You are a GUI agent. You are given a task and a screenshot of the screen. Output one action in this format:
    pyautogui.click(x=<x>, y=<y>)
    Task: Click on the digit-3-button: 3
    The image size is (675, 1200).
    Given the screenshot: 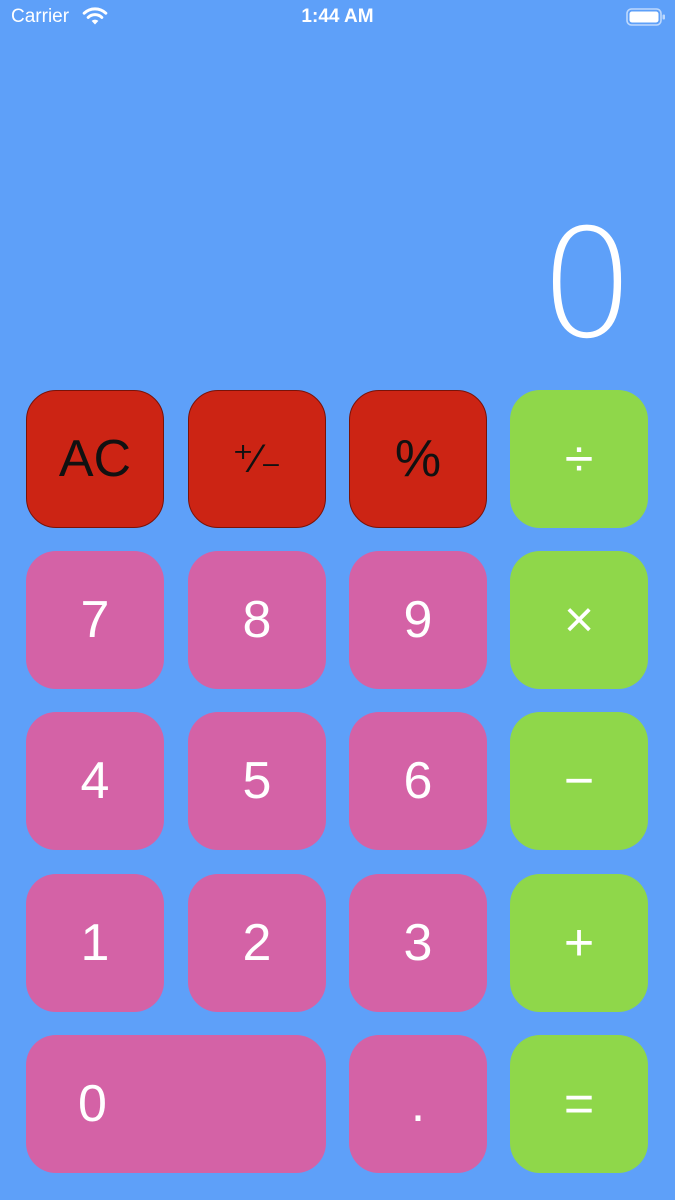 What is the action you would take?
    pyautogui.click(x=418, y=943)
    